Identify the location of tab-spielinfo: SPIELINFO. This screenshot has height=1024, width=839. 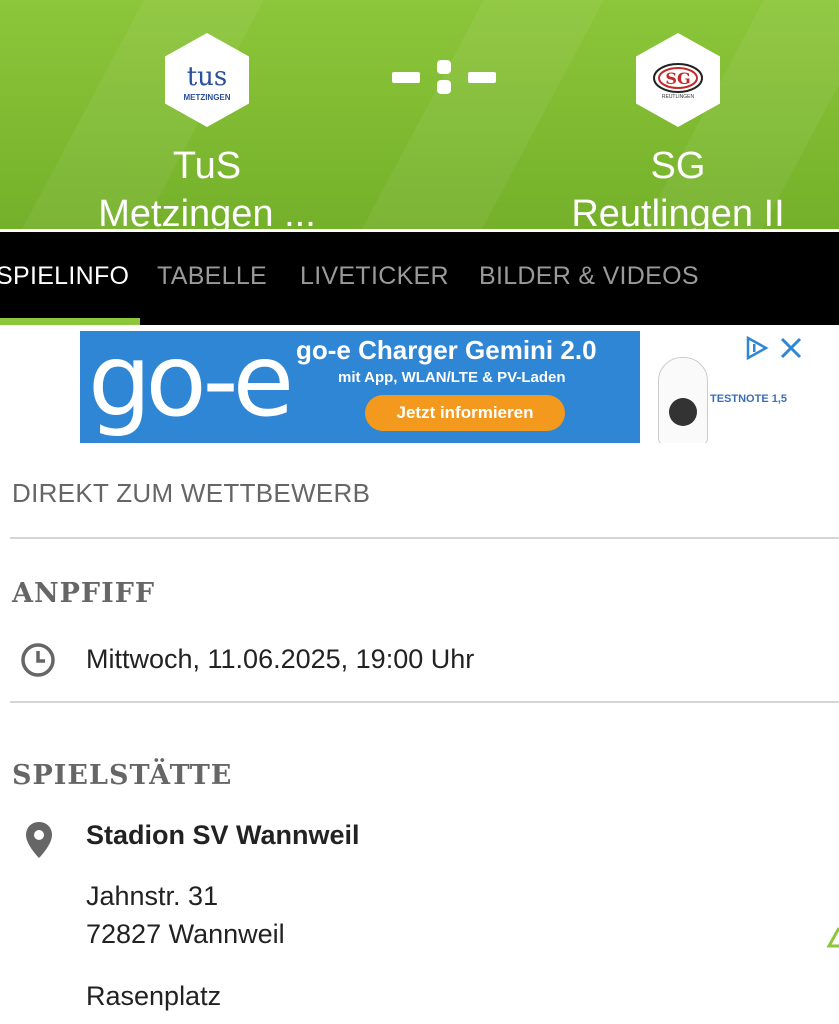
(64, 276).